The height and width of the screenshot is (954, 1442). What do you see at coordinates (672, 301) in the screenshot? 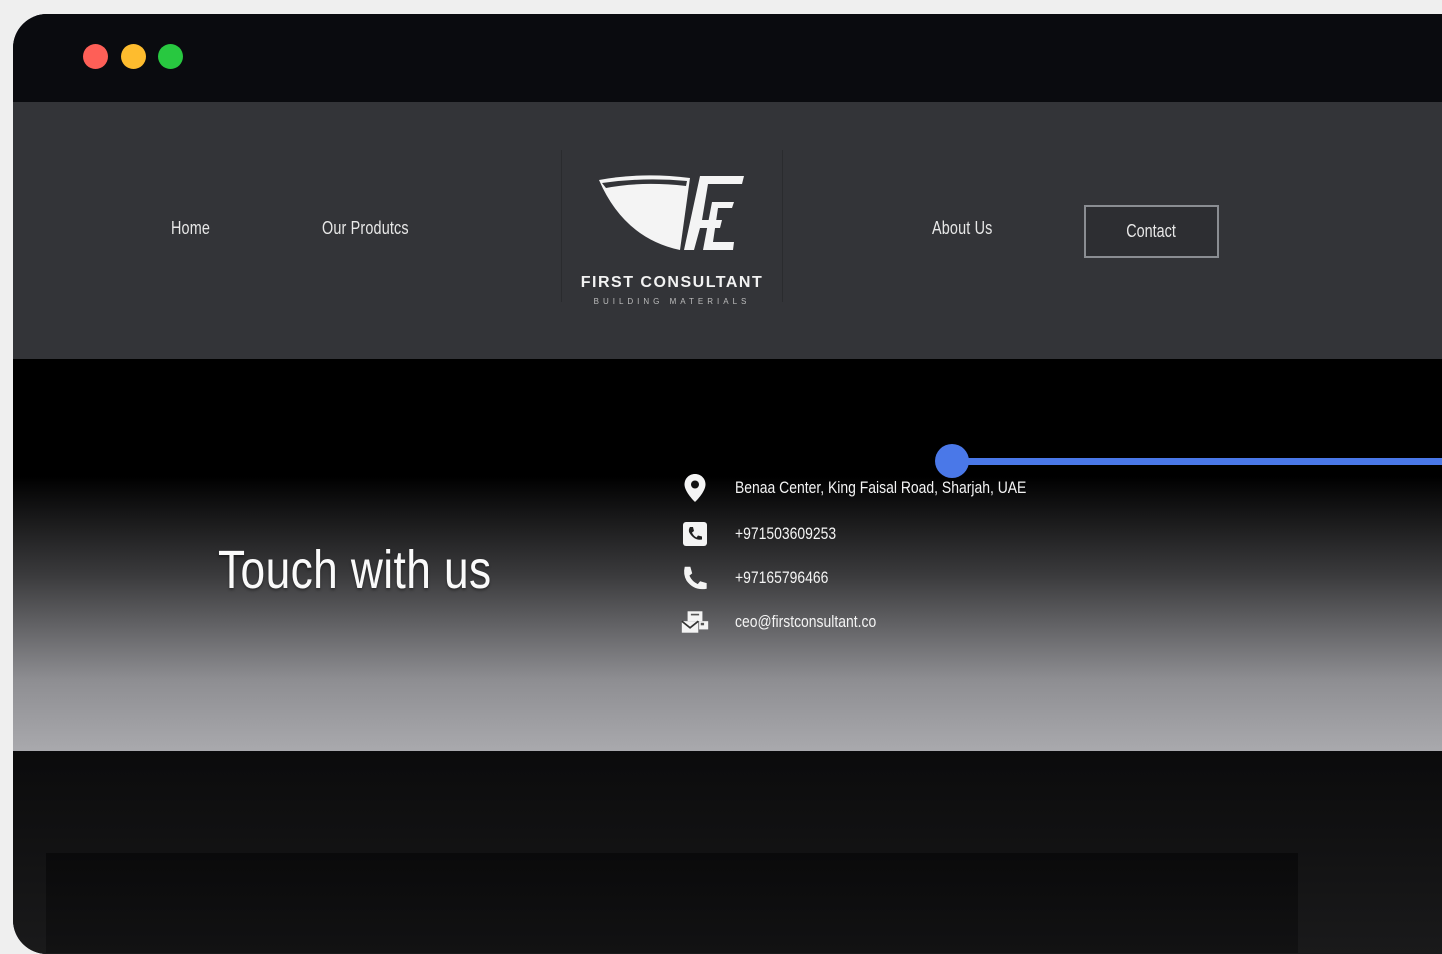
I see `logo-tagline: BUILDING MATERIALS` at bounding box center [672, 301].